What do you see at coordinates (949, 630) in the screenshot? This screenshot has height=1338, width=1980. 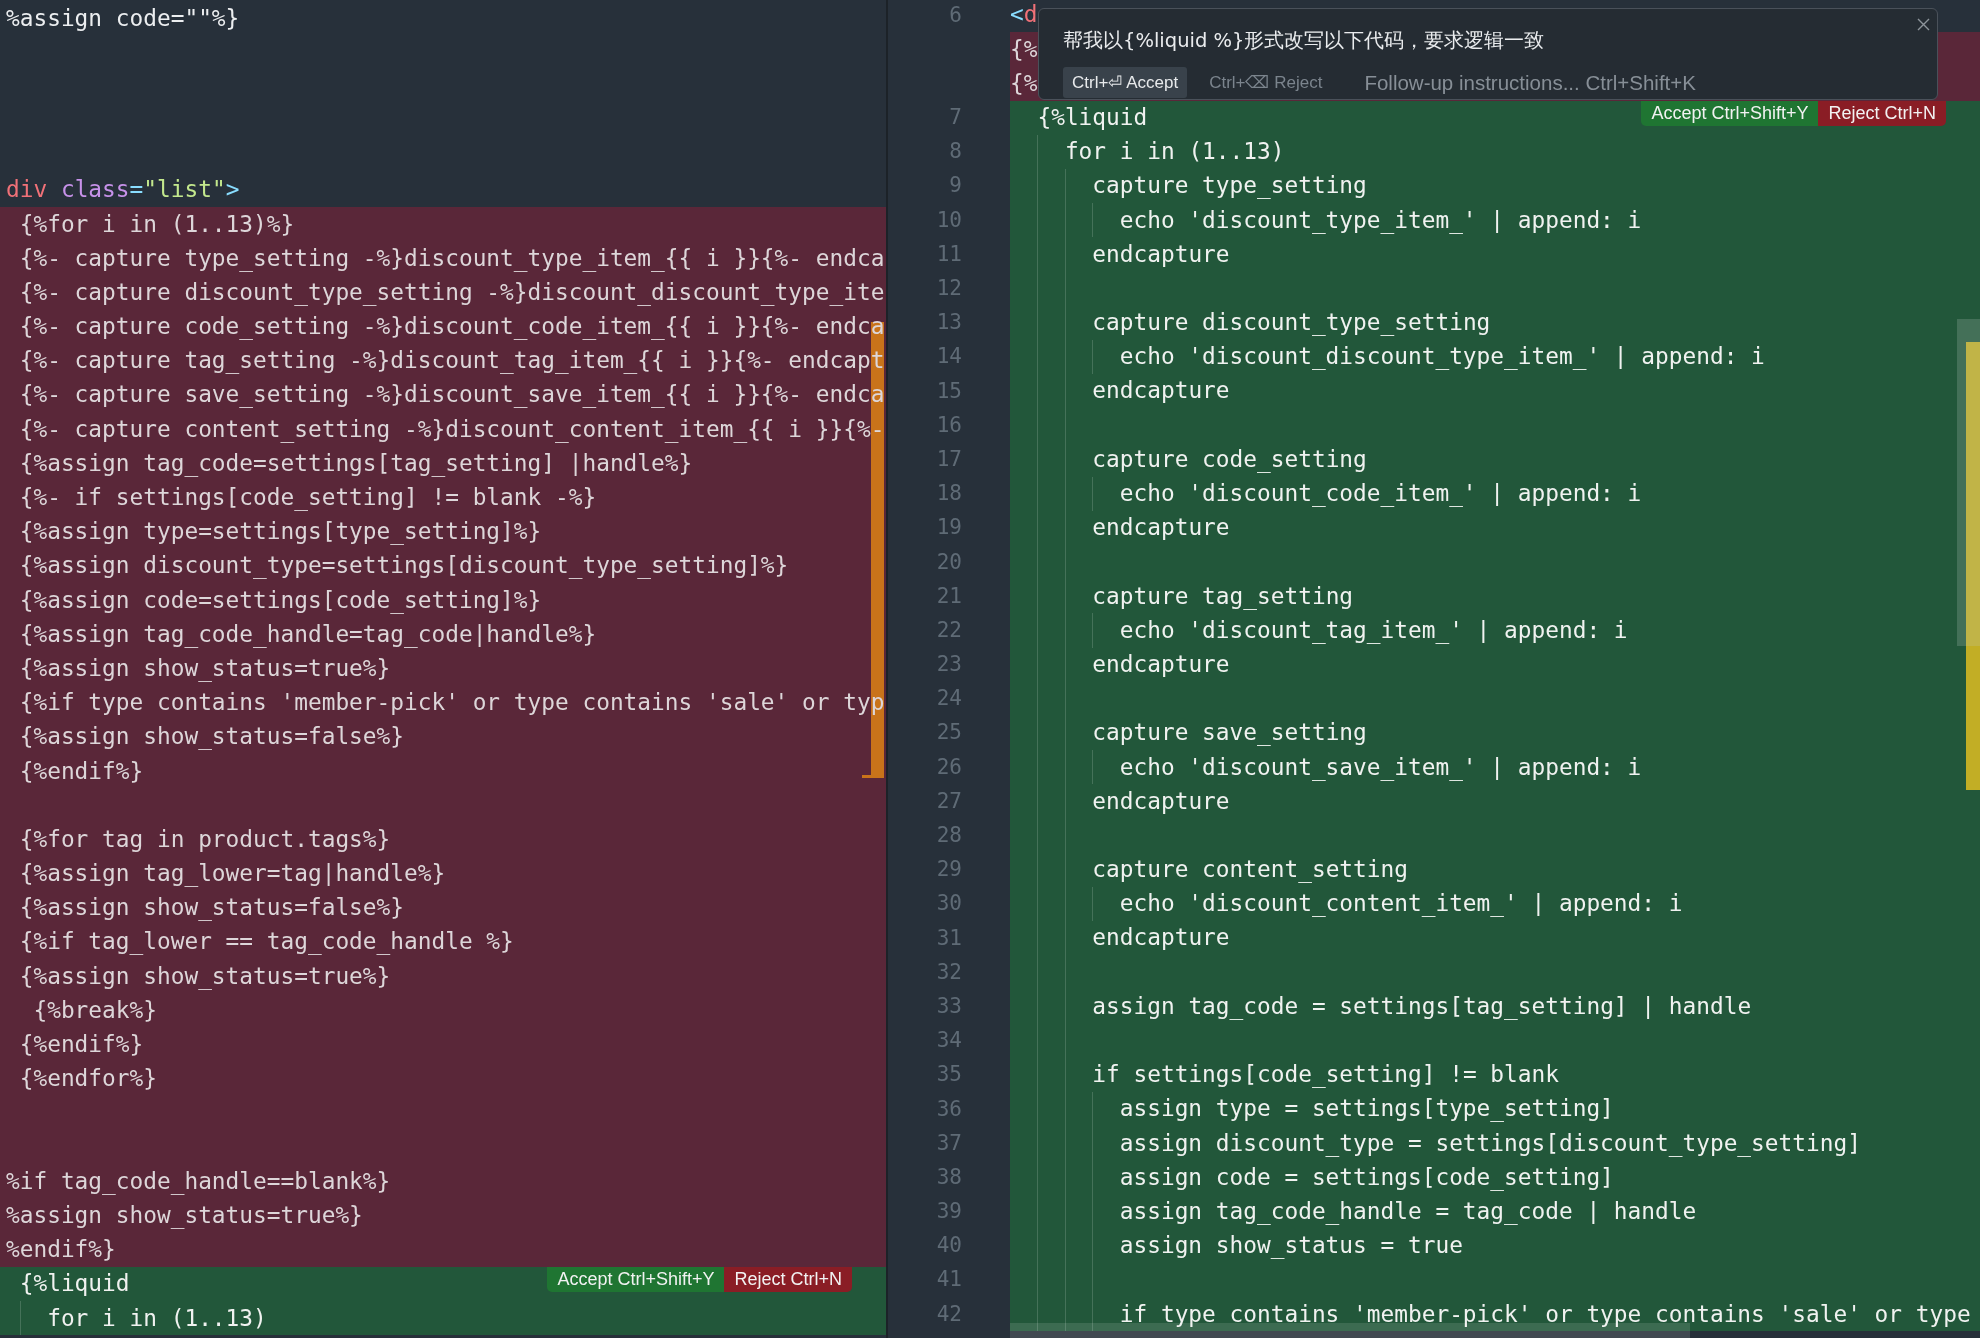 I see `line-number: 22` at bounding box center [949, 630].